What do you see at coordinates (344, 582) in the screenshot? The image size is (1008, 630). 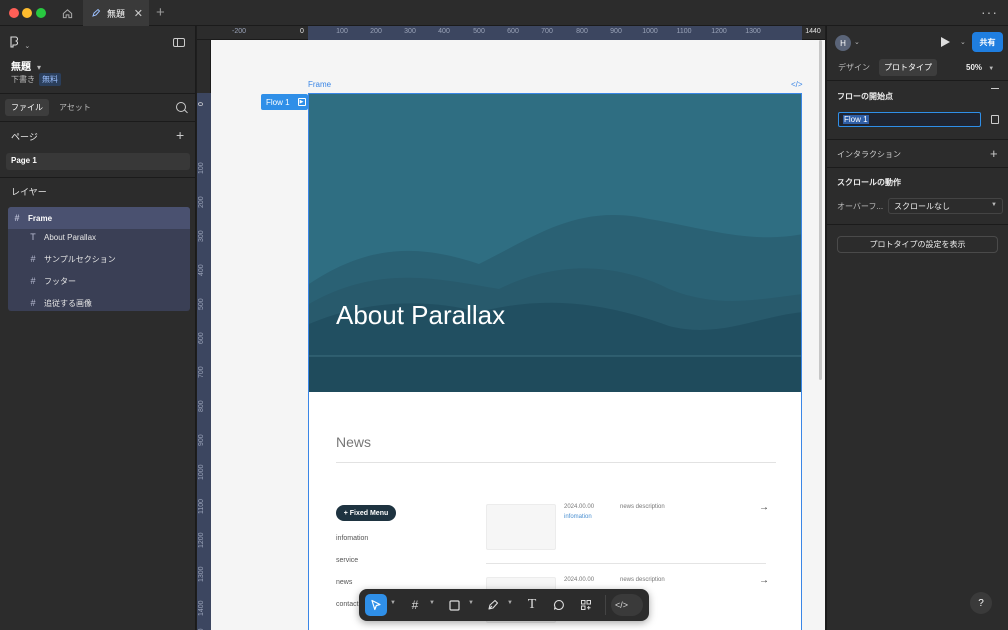 I see `menu-link: news` at bounding box center [344, 582].